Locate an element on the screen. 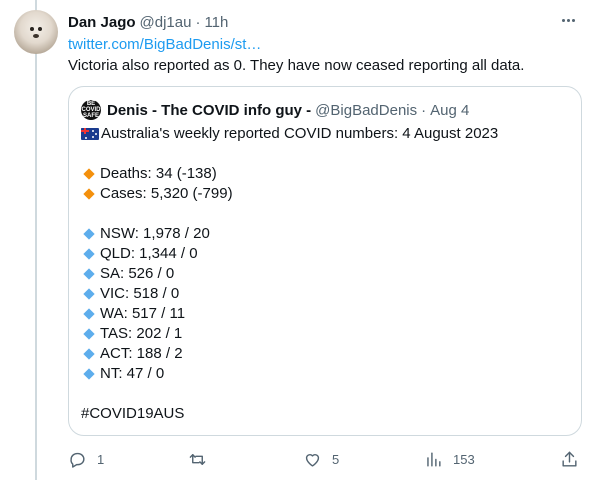 Image resolution: width=598 pixels, height=480 pixels. state-text: VIC: 518 / 0 is located at coordinates (140, 293).